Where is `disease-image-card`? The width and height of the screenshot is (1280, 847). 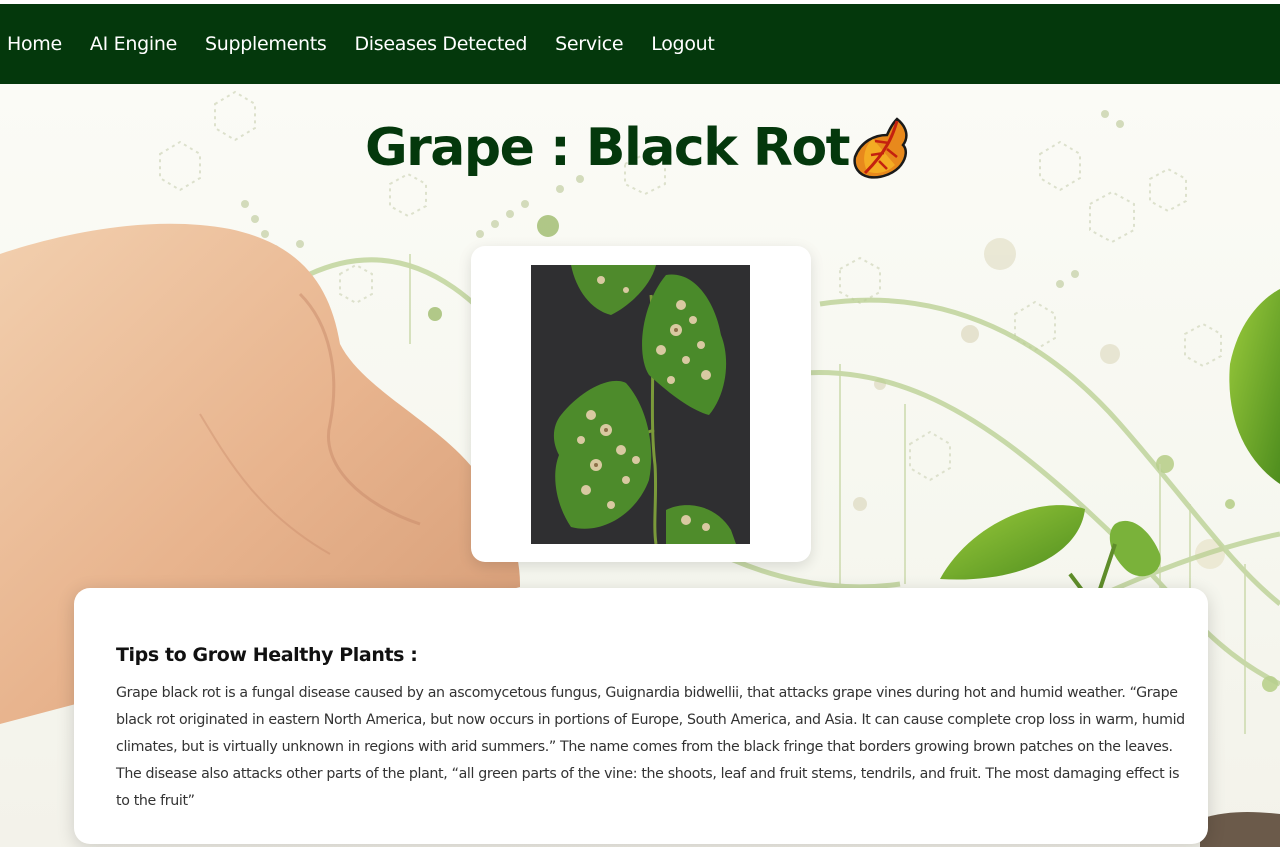
disease-image-card is located at coordinates (641, 404).